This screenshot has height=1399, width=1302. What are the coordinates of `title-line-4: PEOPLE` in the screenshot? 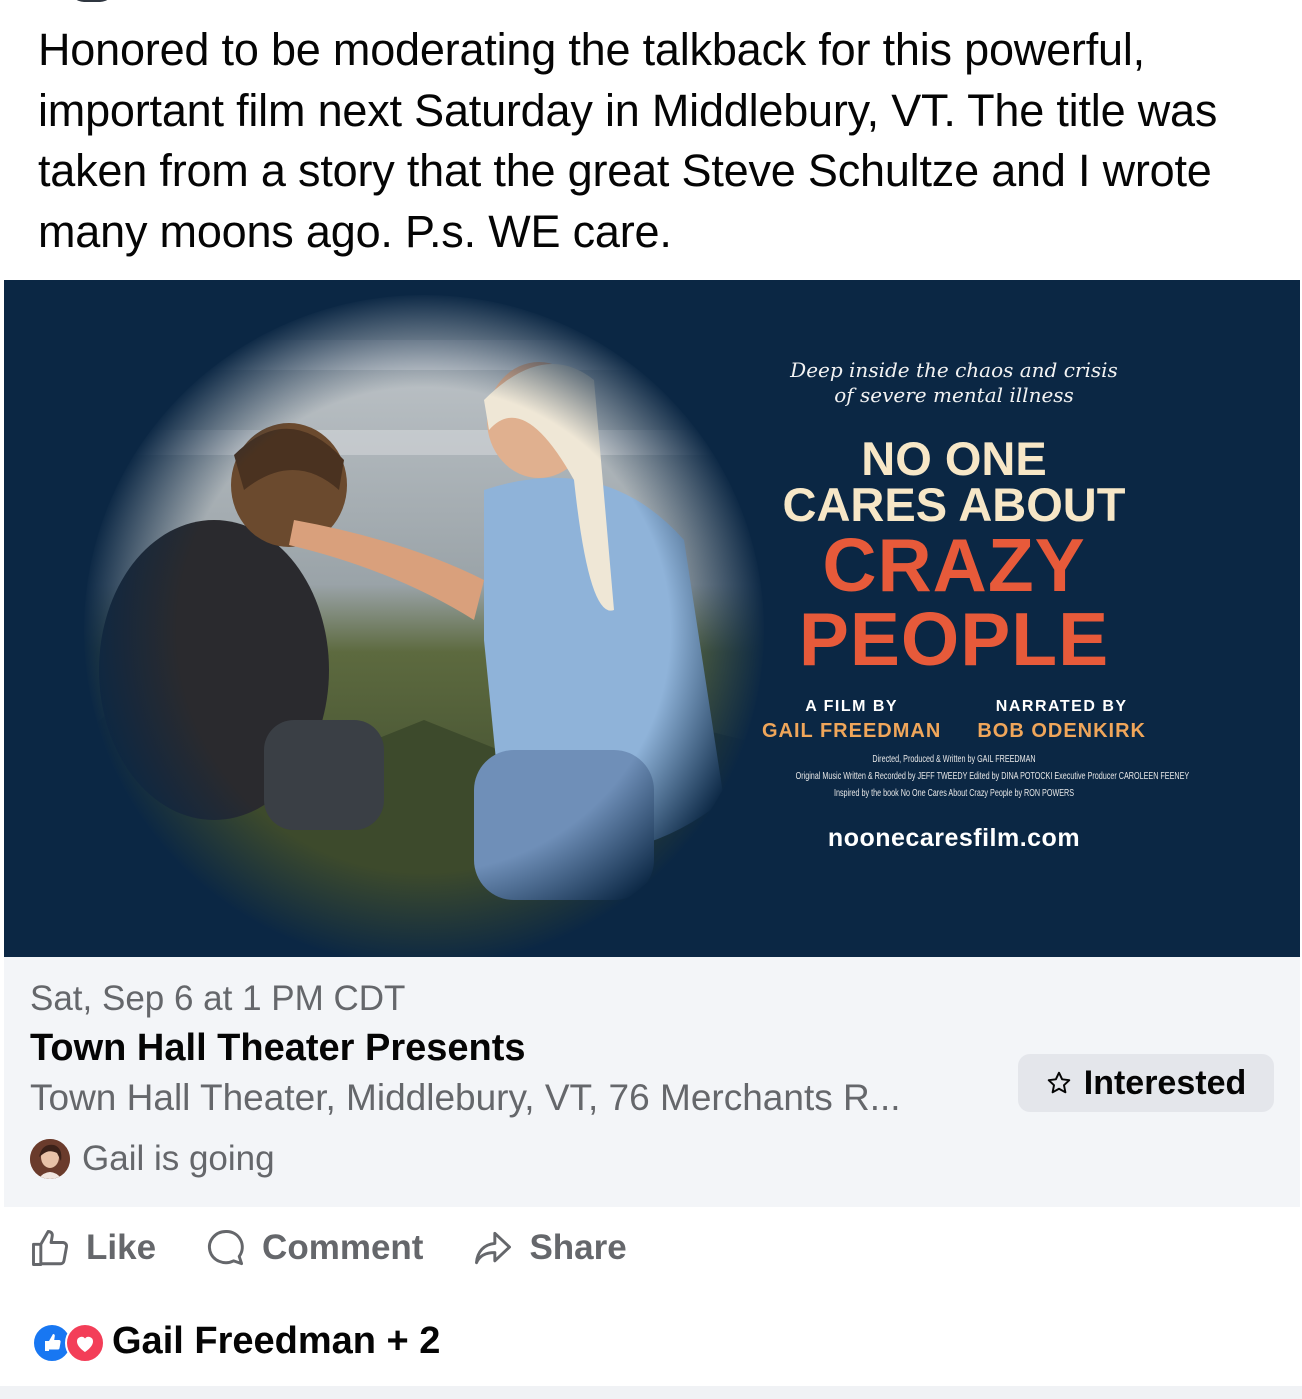 It's located at (954, 639).